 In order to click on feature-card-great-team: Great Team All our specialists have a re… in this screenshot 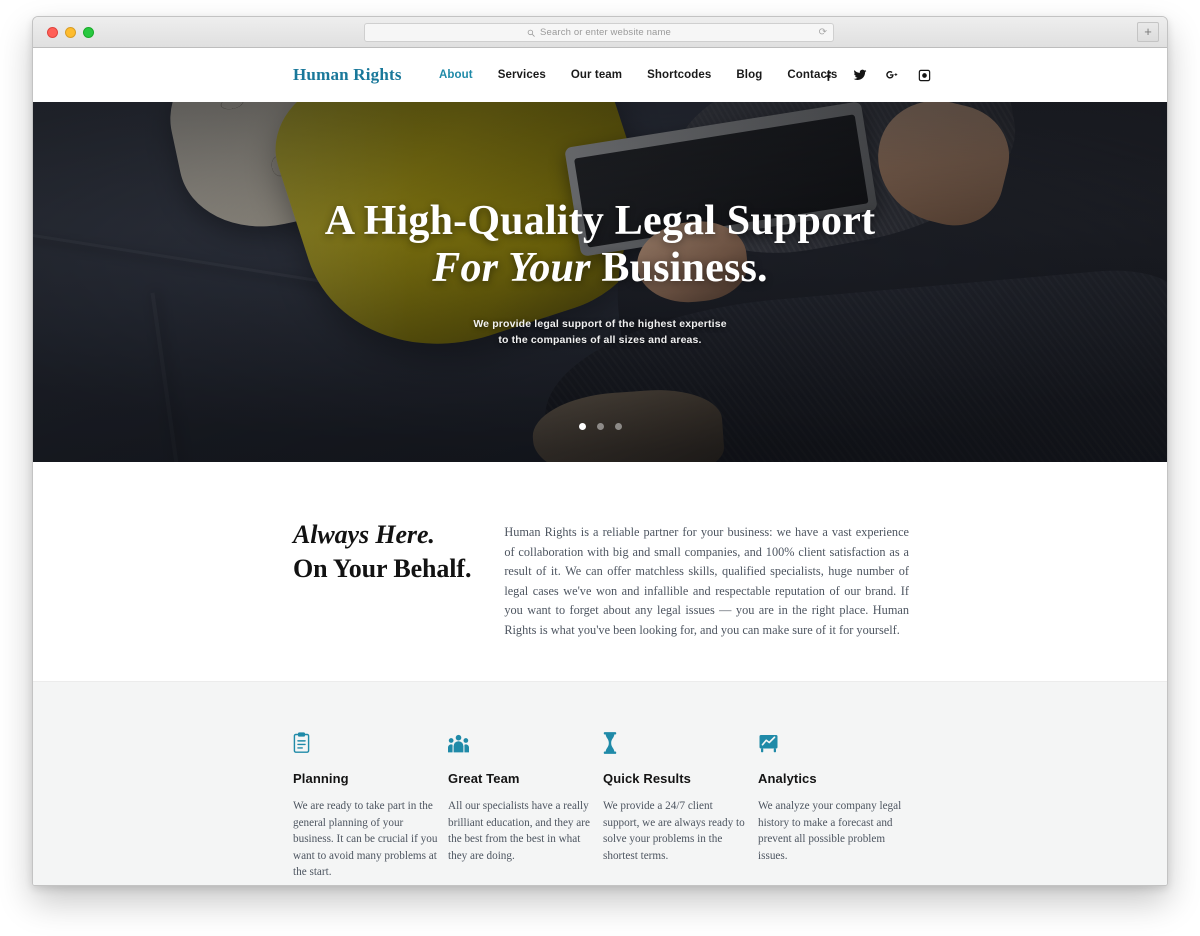, I will do `click(525, 805)`.